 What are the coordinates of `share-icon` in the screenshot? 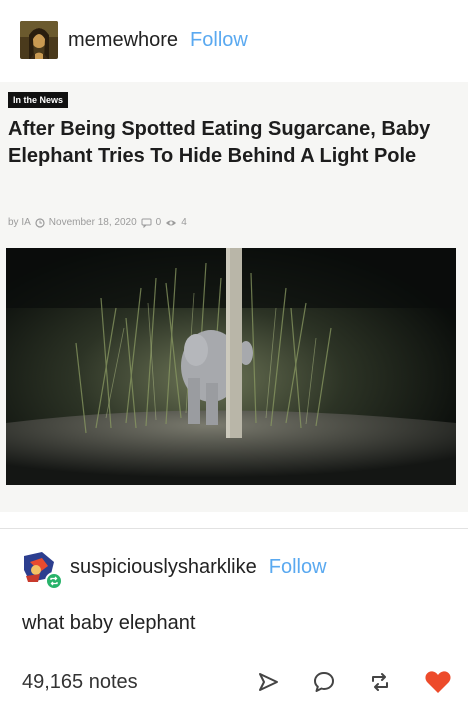 It's located at (268, 682).